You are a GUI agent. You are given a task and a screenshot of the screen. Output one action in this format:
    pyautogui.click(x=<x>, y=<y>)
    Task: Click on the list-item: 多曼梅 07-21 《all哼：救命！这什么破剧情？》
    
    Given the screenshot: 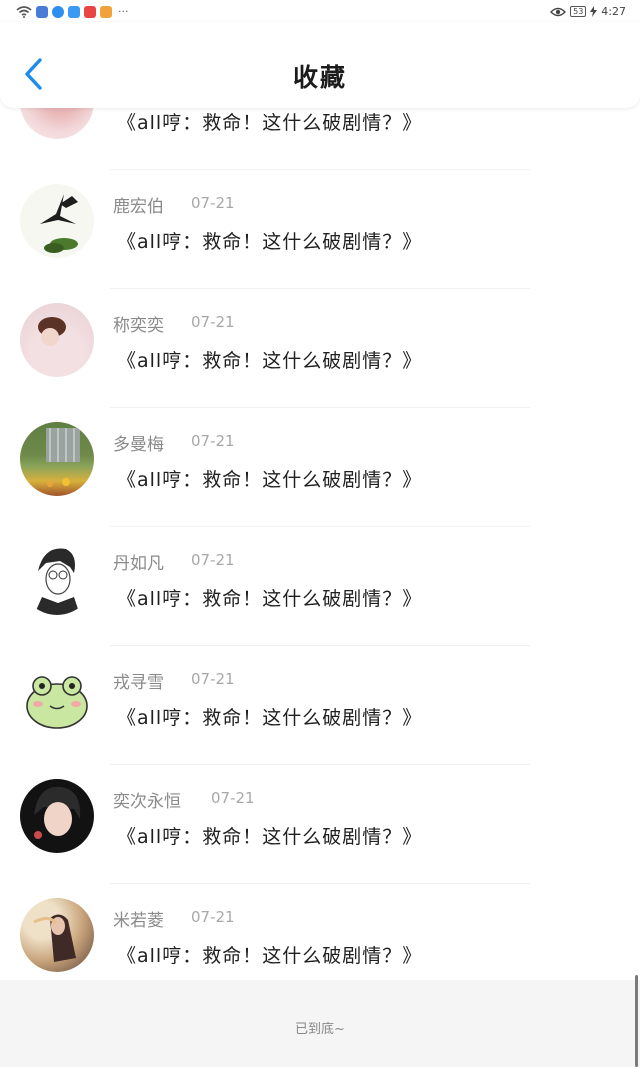 What is the action you would take?
    pyautogui.click(x=320, y=467)
    